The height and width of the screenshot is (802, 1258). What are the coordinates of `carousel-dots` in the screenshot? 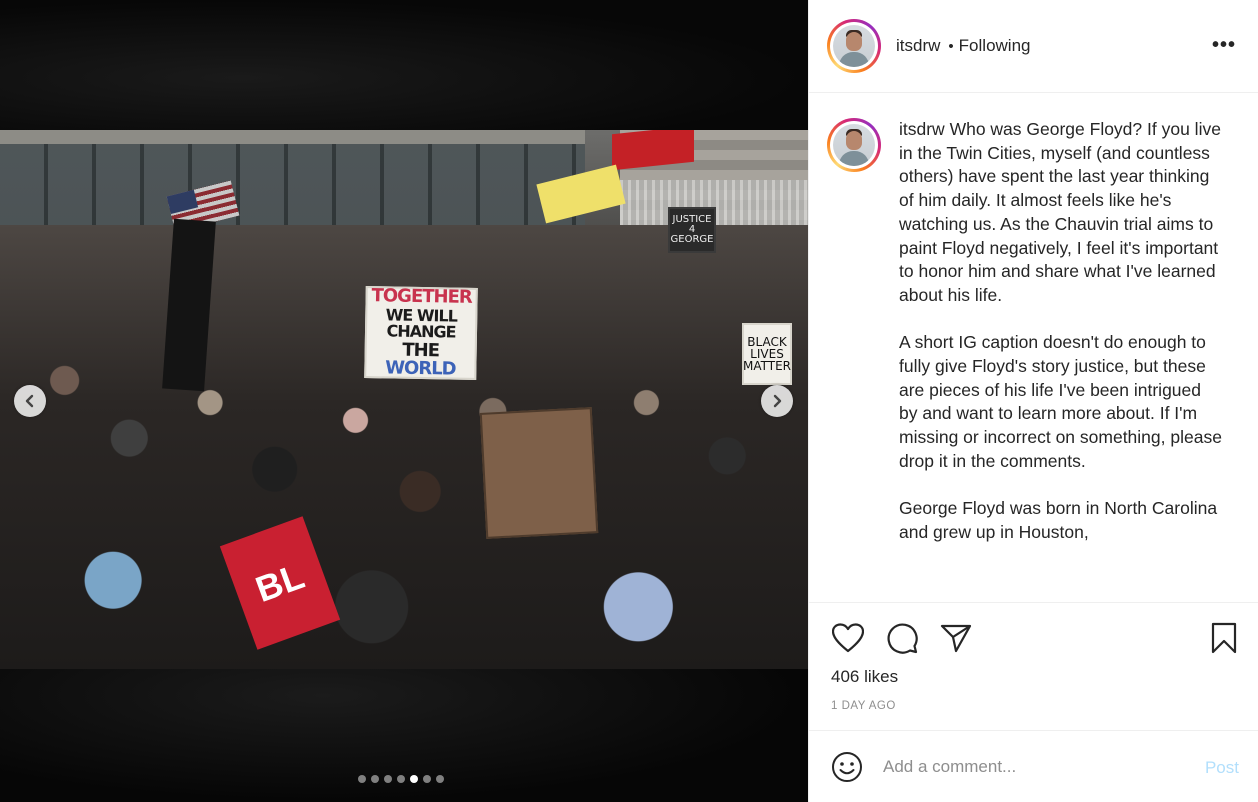 It's located at (401, 779).